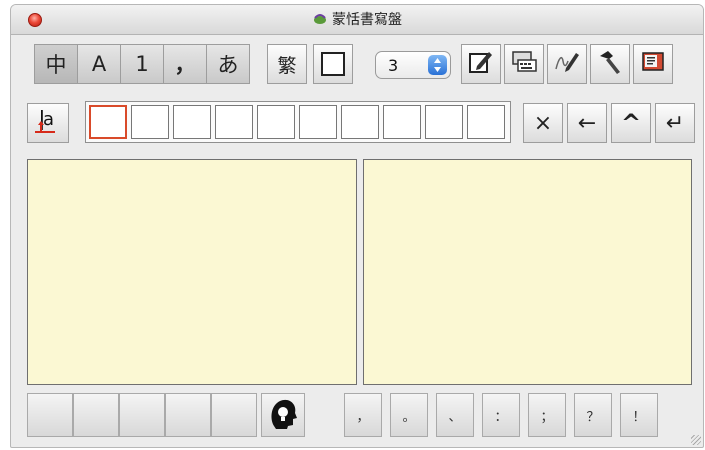 This screenshot has width=705, height=450. I want to click on notes-icon, so click(653, 64).